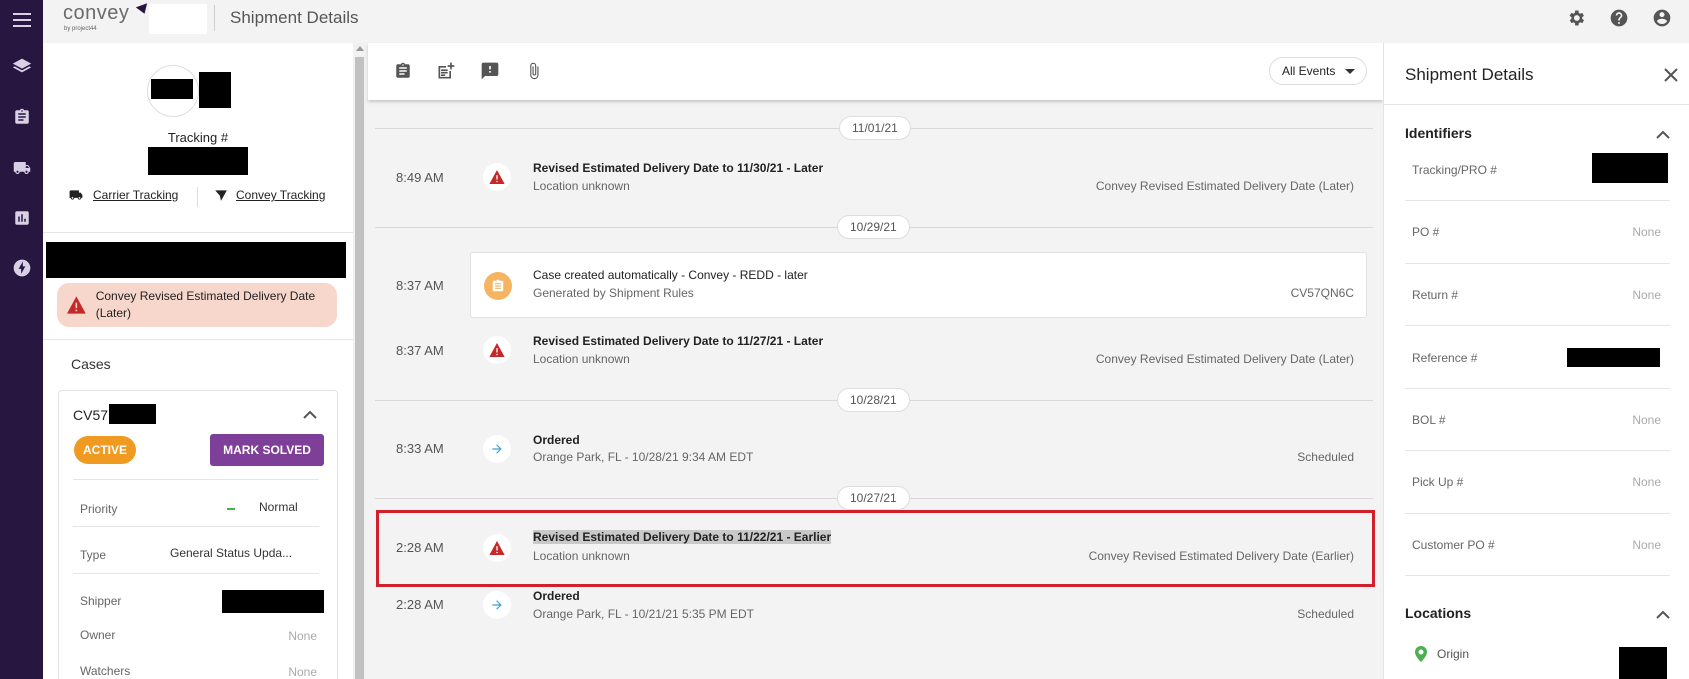 This screenshot has height=679, width=1689. Describe the element at coordinates (196, 260) in the screenshot. I see `redacted-address` at that location.